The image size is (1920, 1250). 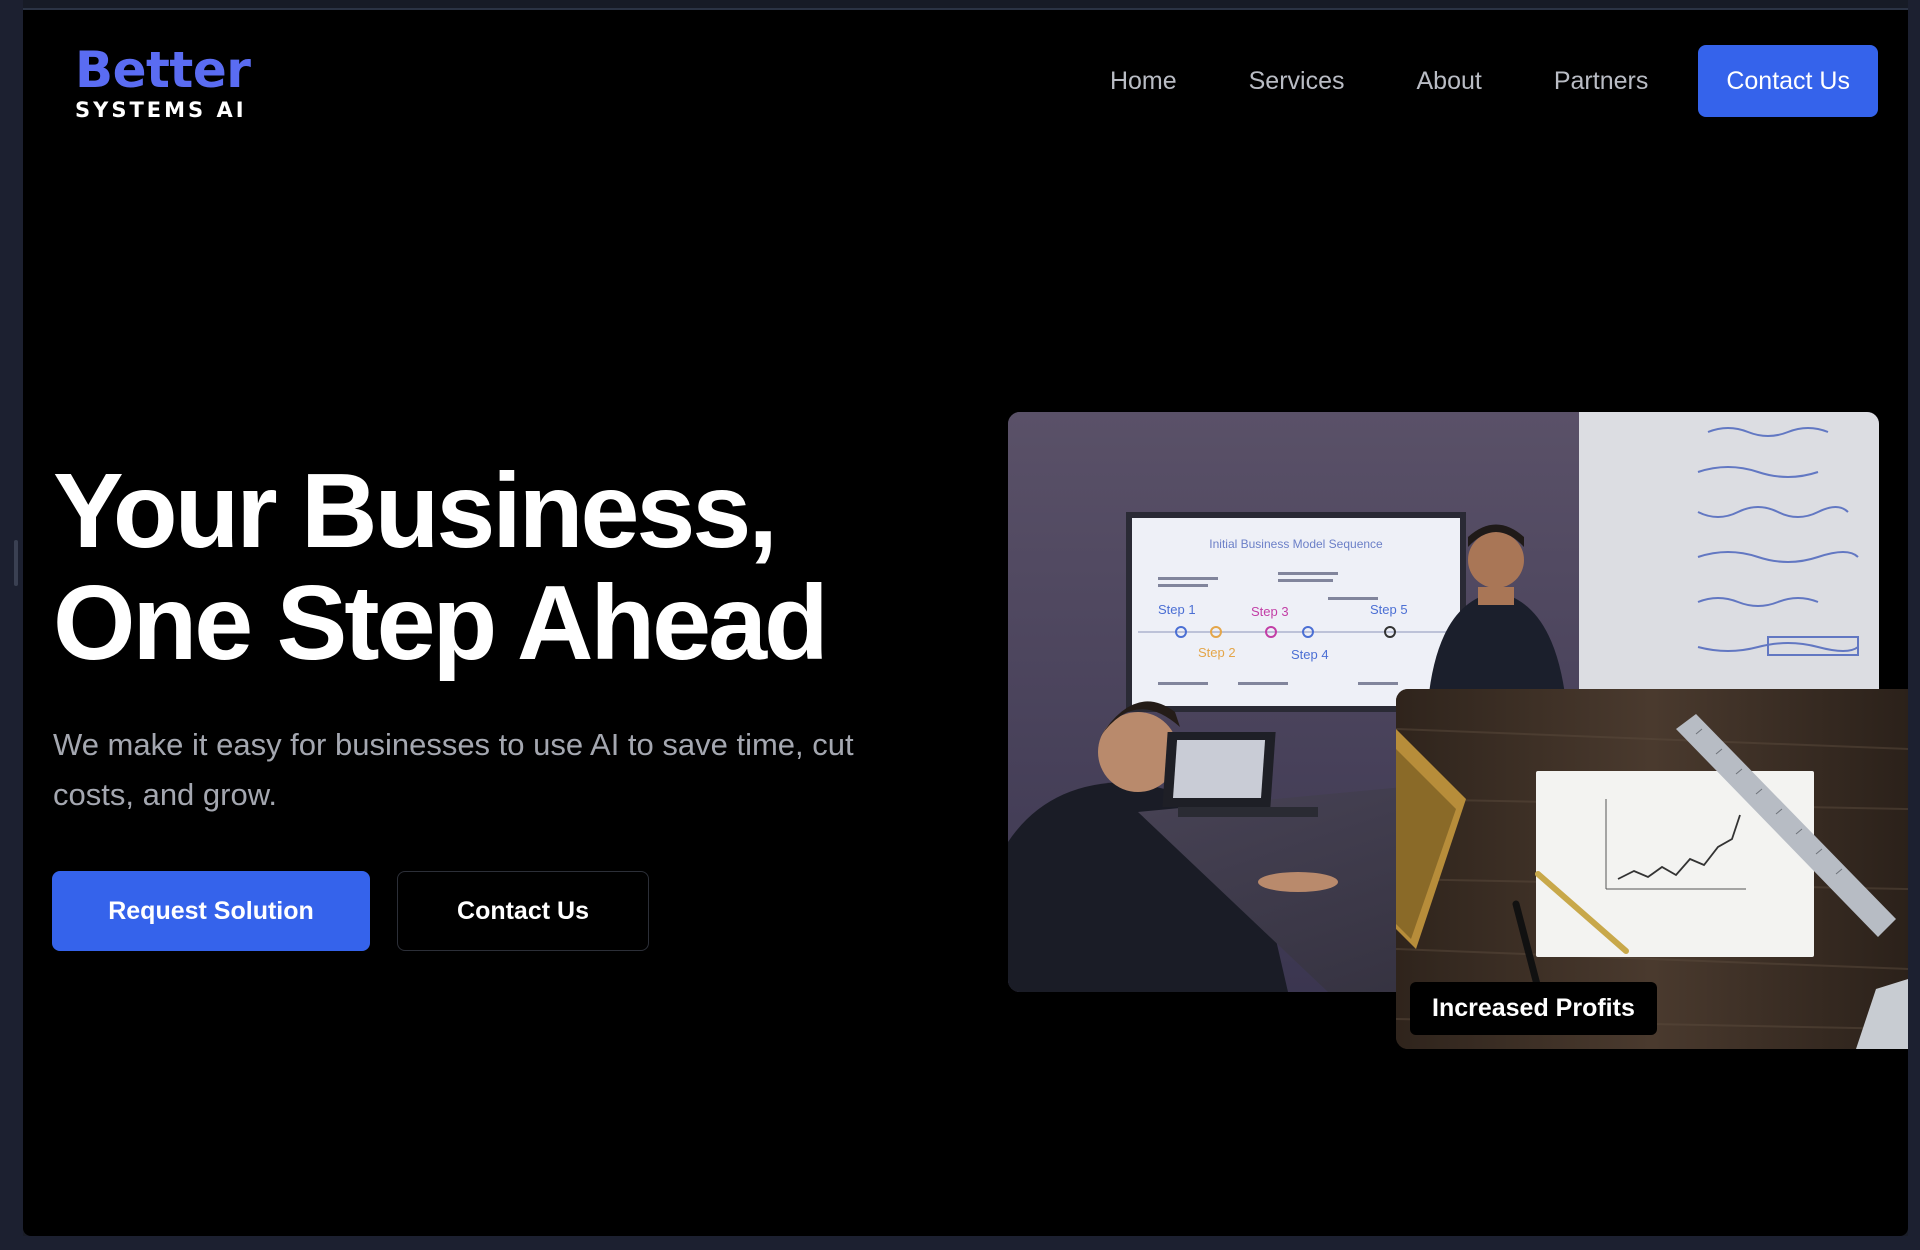 I want to click on screen-title: Initial Business Model Sequence, so click(x=1296, y=544).